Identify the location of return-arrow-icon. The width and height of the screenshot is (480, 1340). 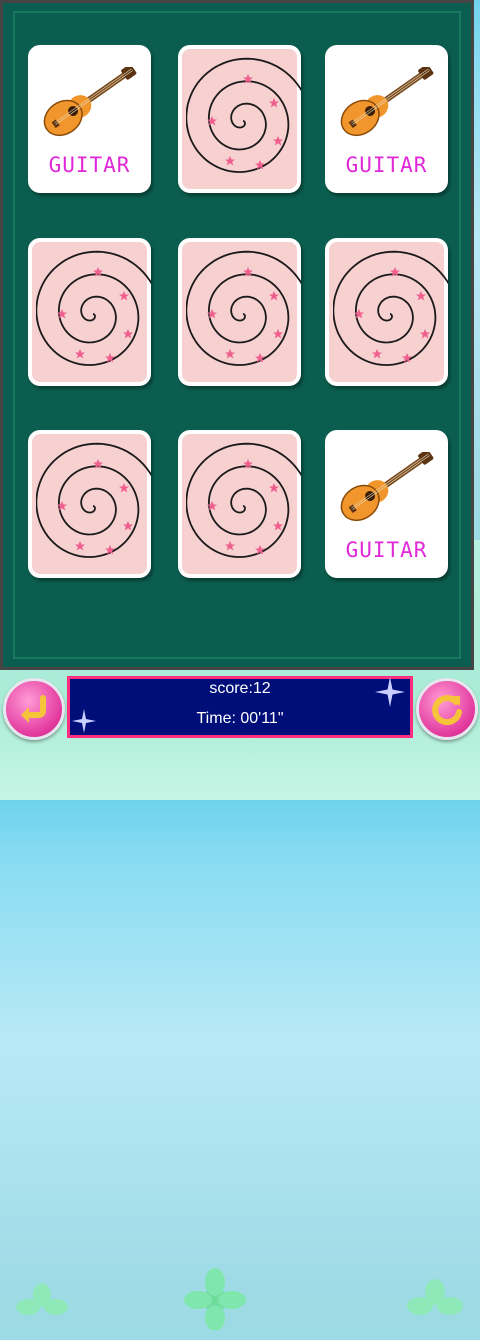
(33, 709).